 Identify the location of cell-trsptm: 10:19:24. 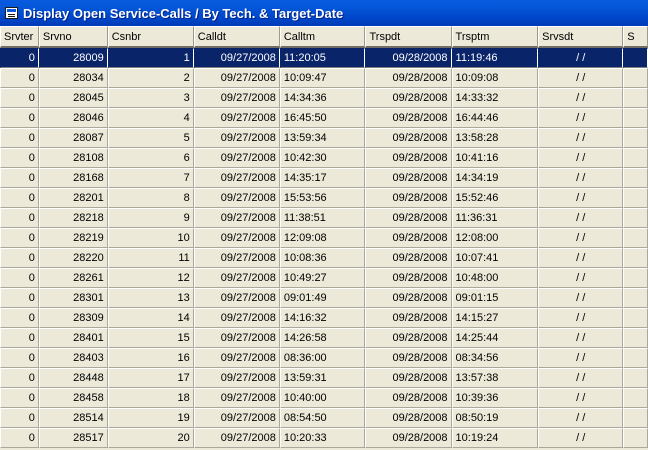
(495, 438).